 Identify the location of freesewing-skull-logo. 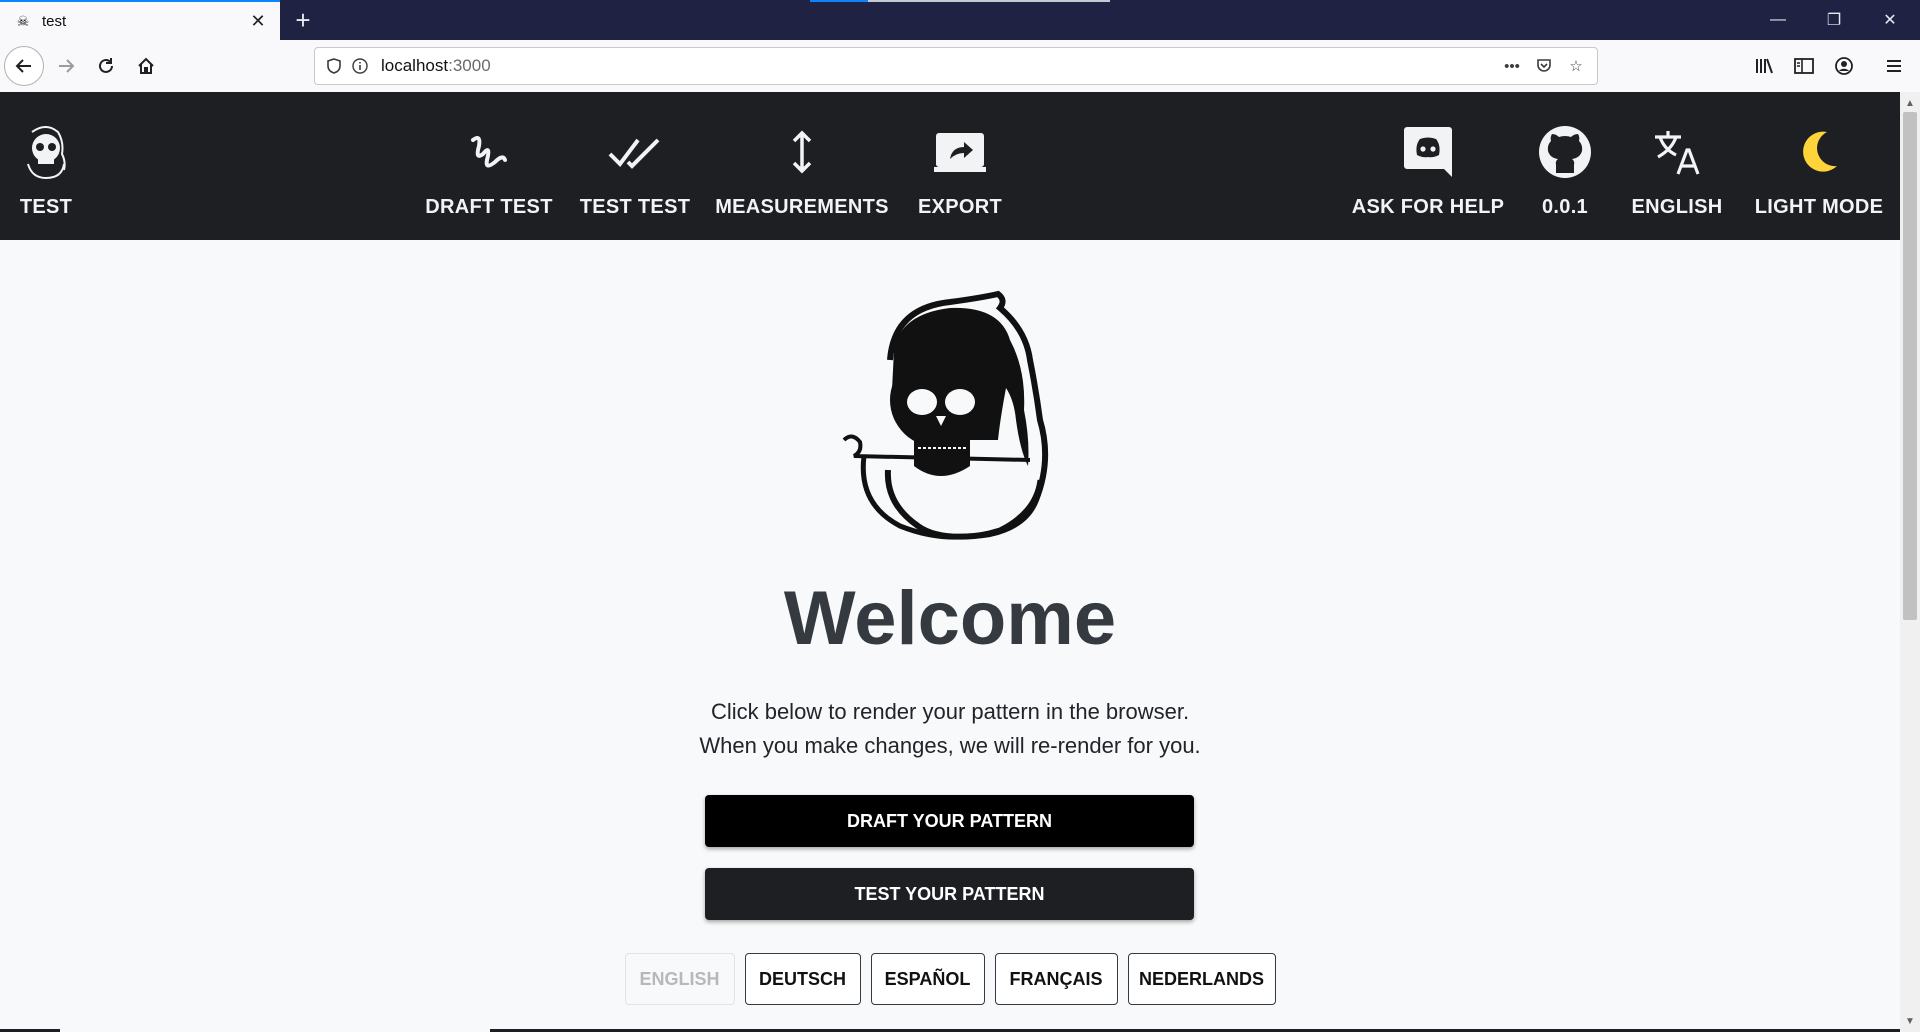
(950, 422).